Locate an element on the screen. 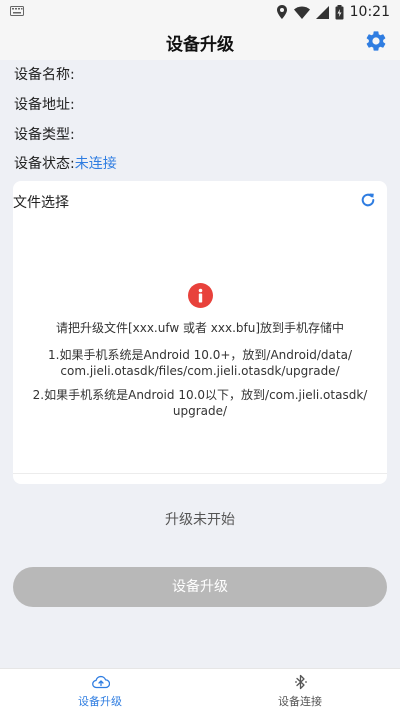 This screenshot has height=712, width=400. hint-main: 请把升级文件[xxx.ufw 或者 xxx.bfu]放到手机存储中 is located at coordinates (200, 328).